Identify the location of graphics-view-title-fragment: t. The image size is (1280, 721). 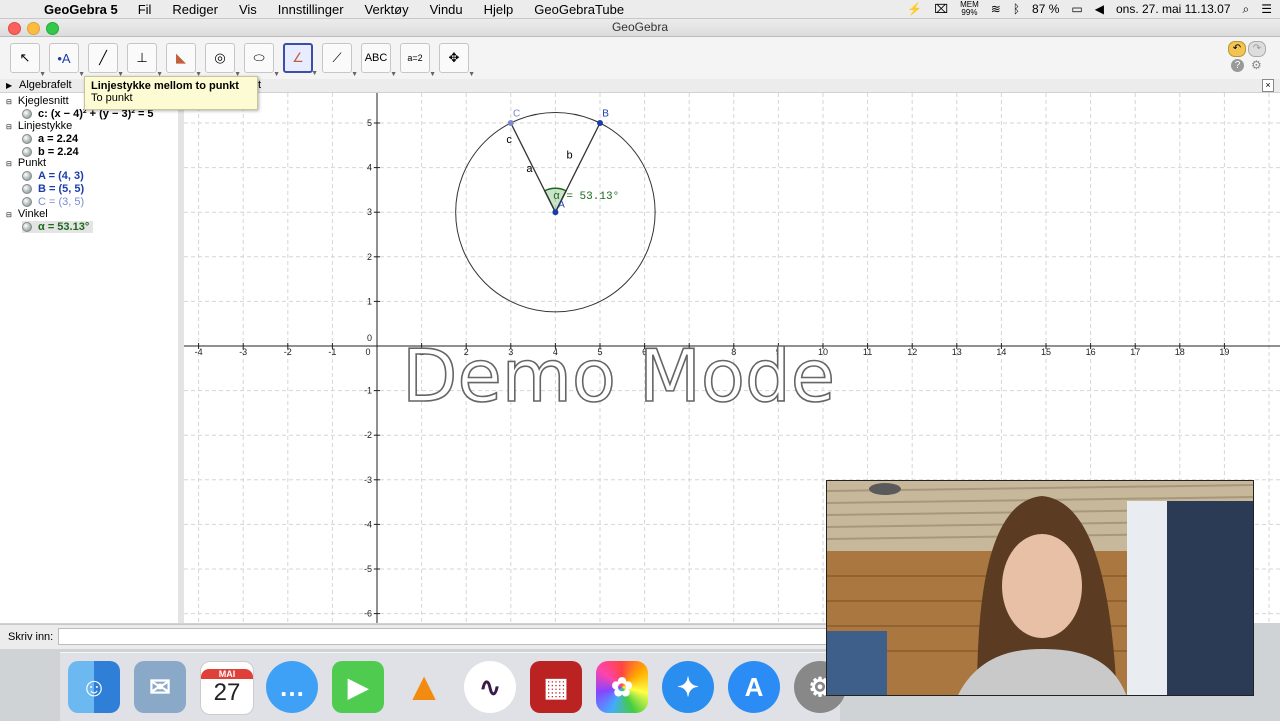
(260, 85).